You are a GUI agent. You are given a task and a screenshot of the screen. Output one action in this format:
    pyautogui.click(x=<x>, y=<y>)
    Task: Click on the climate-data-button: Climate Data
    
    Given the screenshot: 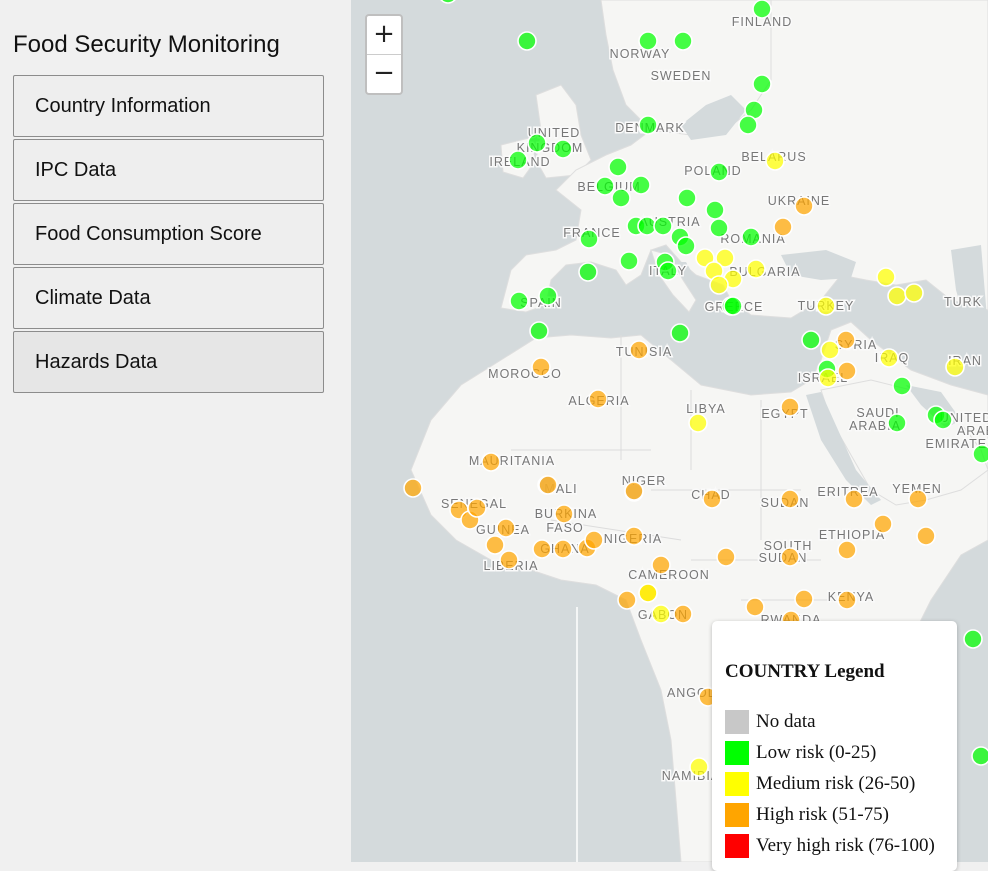 What is the action you would take?
    pyautogui.click(x=168, y=298)
    